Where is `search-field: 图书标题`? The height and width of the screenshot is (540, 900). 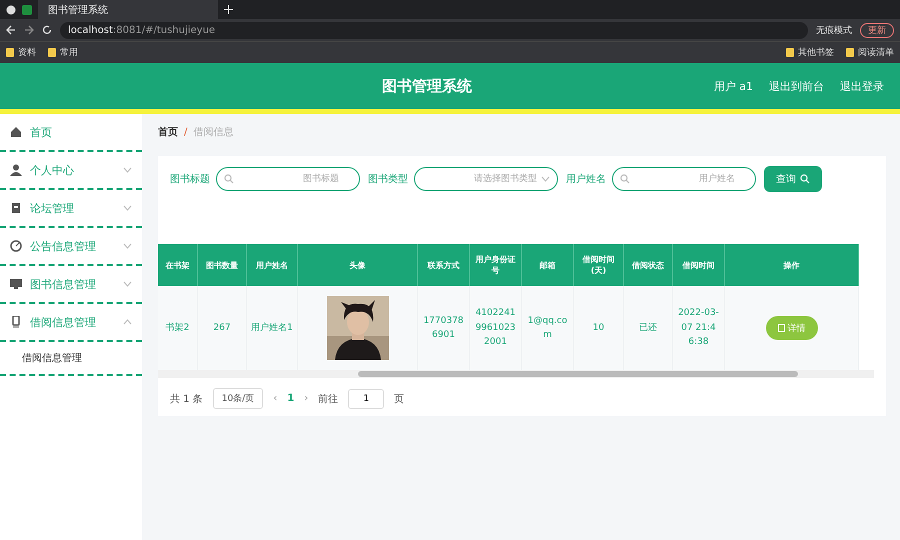 search-field: 图书标题 is located at coordinates (288, 179).